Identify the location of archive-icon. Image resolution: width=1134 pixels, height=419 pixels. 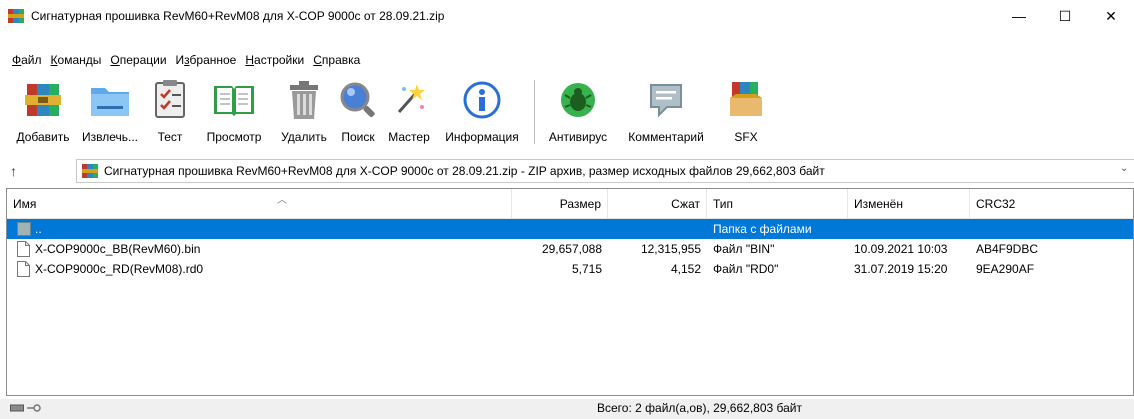
(90, 171).